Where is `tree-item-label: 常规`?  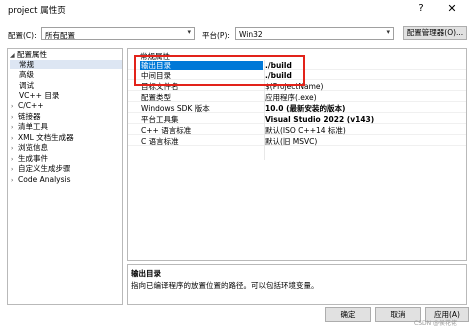 tree-item-label: 常规 is located at coordinates (26, 64).